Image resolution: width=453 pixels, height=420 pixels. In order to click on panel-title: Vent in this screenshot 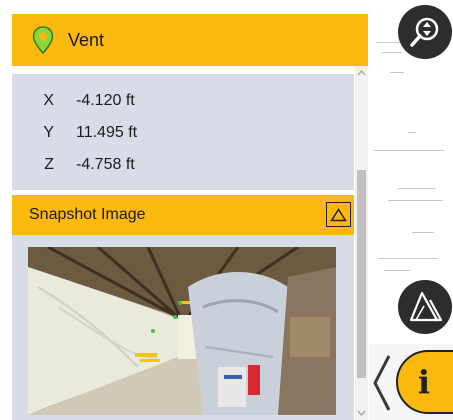, I will do `click(86, 39)`.